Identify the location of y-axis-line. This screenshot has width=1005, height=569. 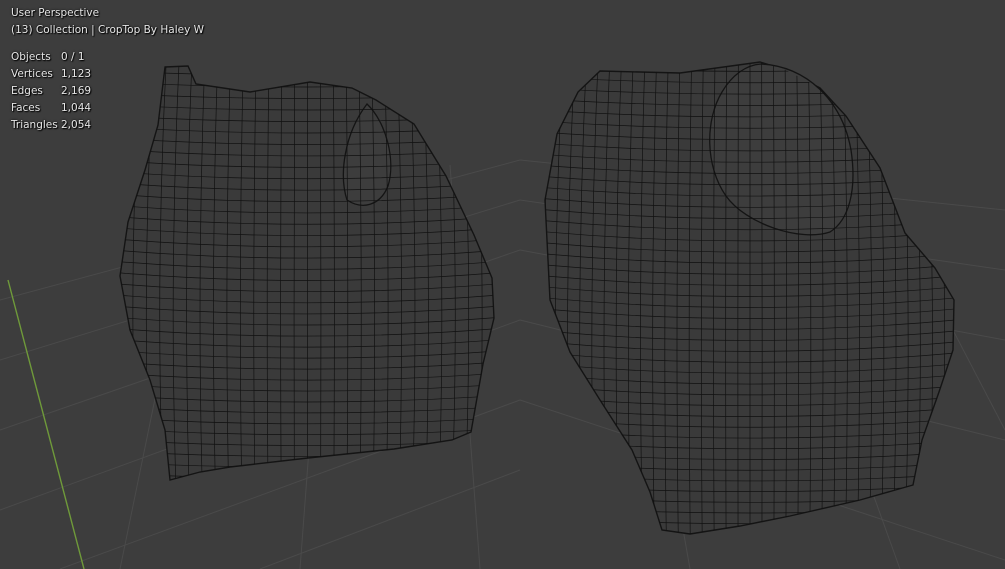
(46, 424).